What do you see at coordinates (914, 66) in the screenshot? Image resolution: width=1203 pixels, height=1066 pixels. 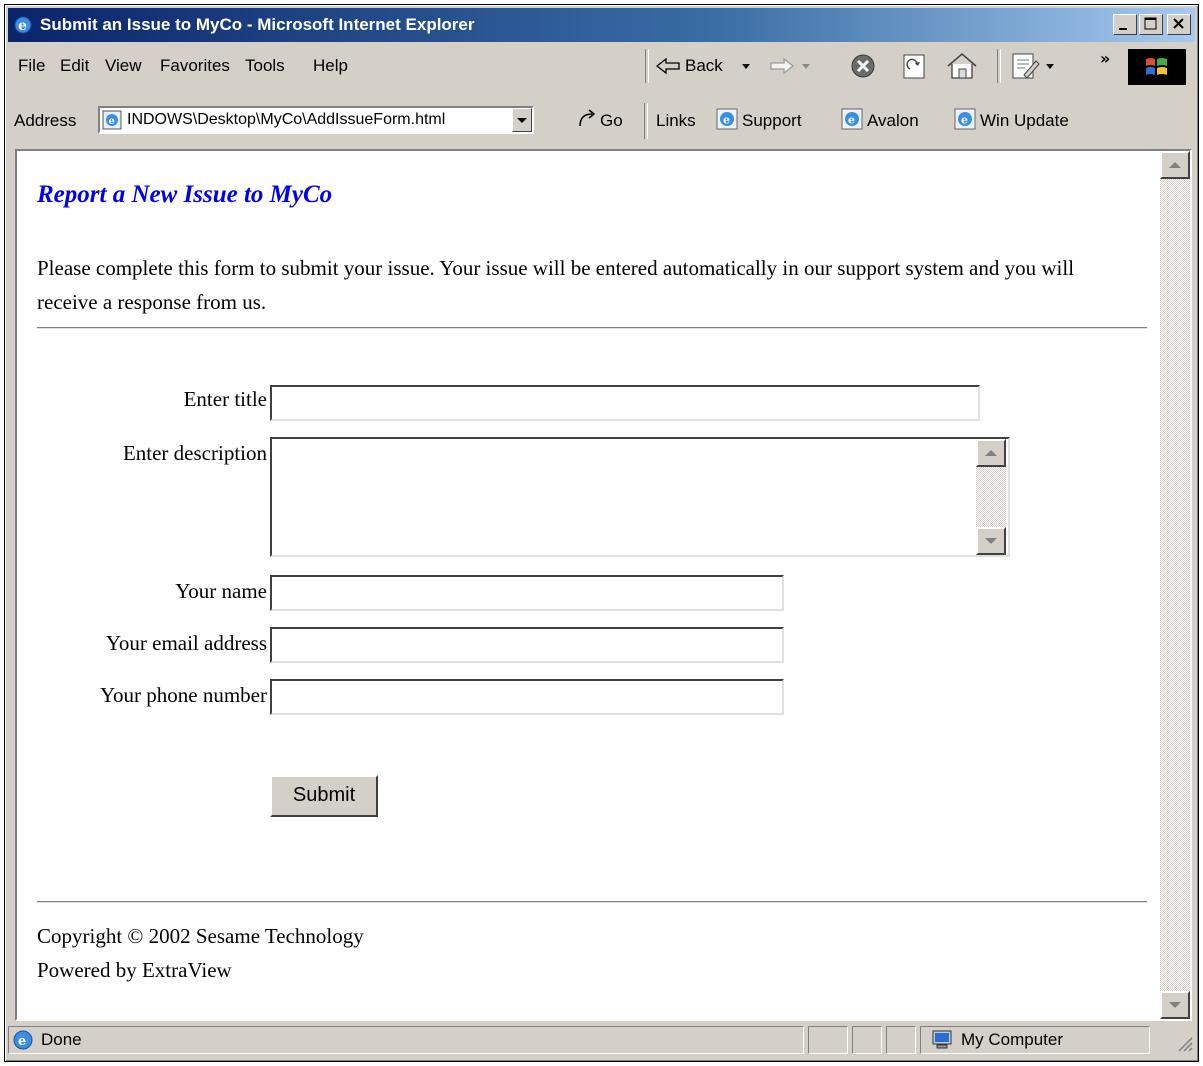 I see `refresh-icon` at bounding box center [914, 66].